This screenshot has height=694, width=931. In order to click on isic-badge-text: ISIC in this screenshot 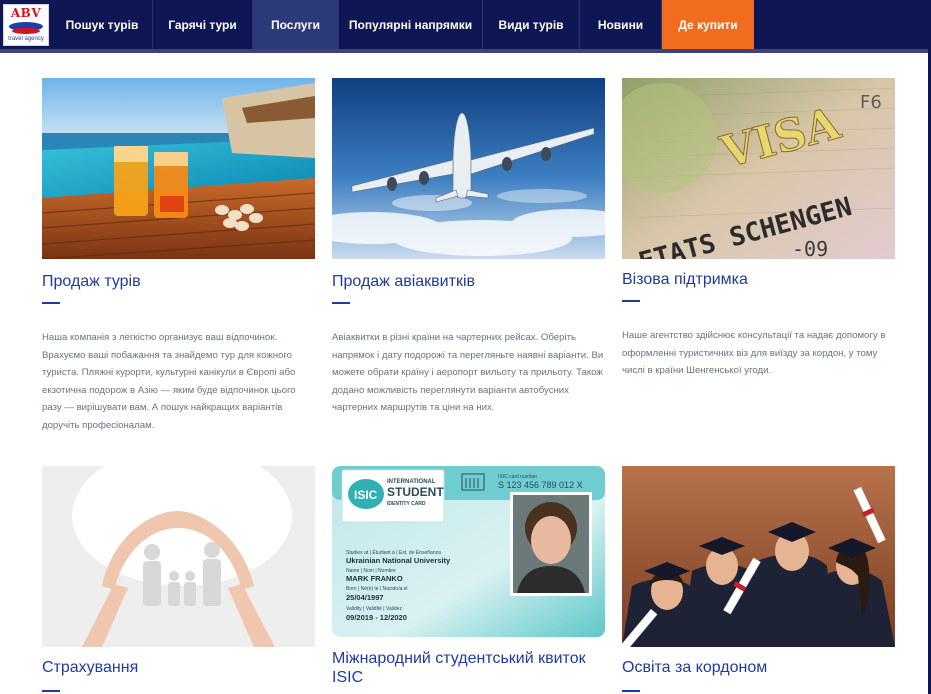, I will do `click(366, 495)`.